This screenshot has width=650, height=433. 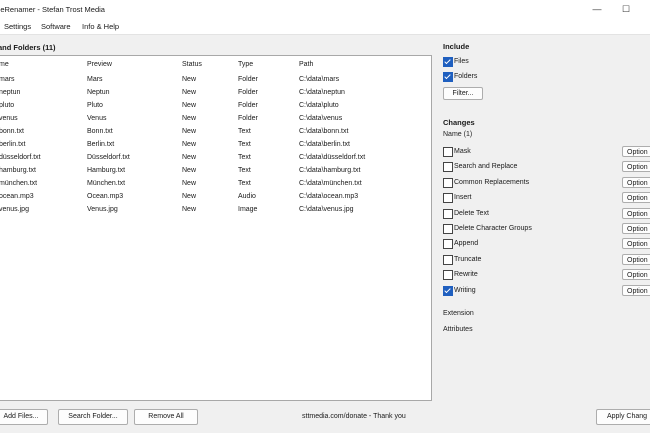 I want to click on name-section-header: Name (1), so click(x=457, y=134).